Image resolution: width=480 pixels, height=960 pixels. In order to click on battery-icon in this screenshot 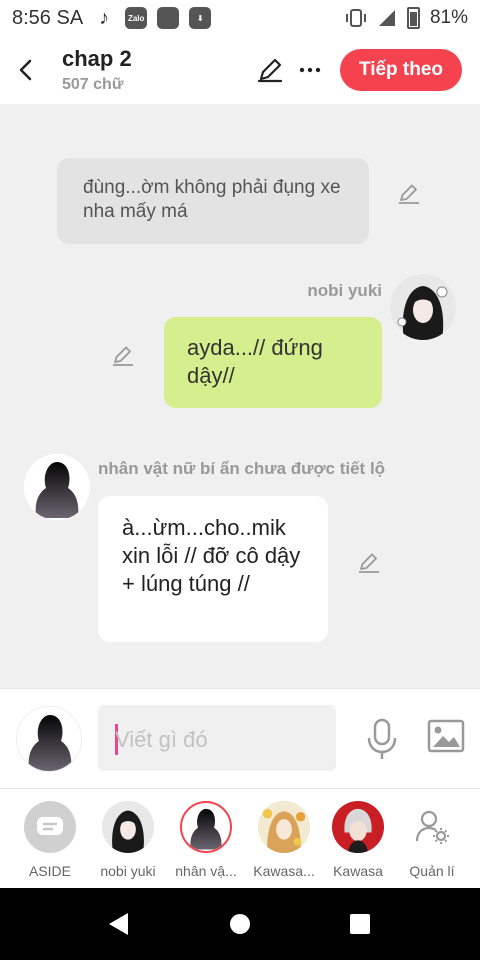, I will do `click(413, 18)`.